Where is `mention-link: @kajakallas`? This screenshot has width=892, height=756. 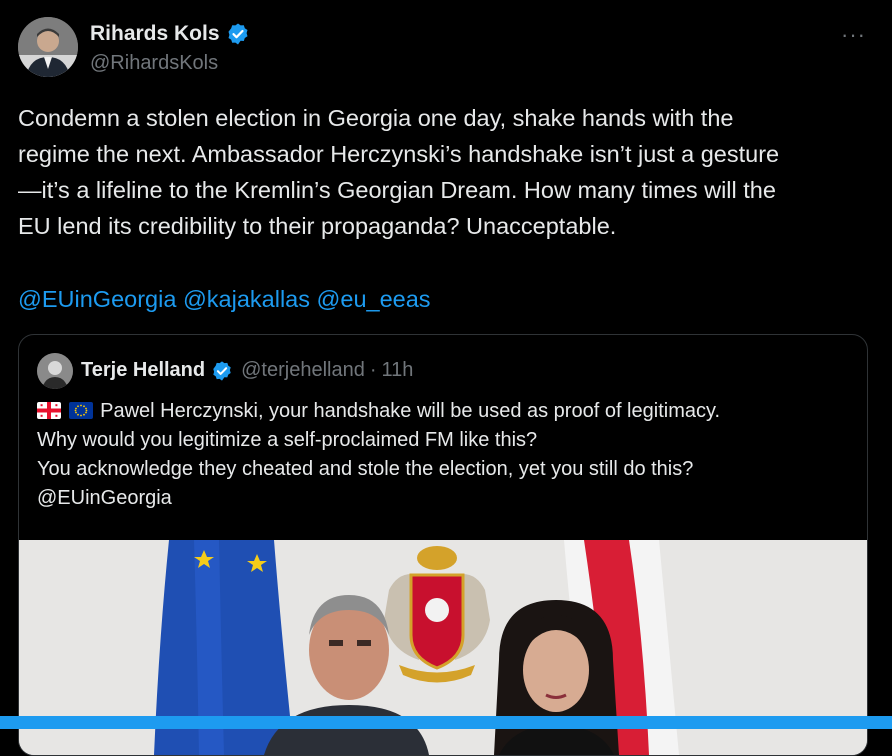 mention-link: @kajakallas is located at coordinates (246, 299).